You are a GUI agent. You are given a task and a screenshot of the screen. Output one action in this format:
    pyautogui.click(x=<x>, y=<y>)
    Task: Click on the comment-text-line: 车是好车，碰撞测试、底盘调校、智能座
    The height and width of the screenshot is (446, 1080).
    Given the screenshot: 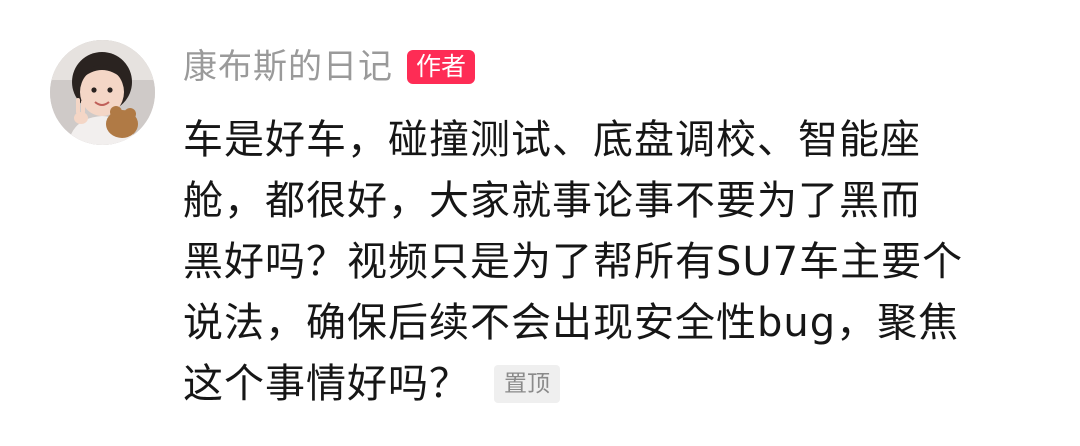 What is the action you would take?
    pyautogui.click(x=552, y=140)
    